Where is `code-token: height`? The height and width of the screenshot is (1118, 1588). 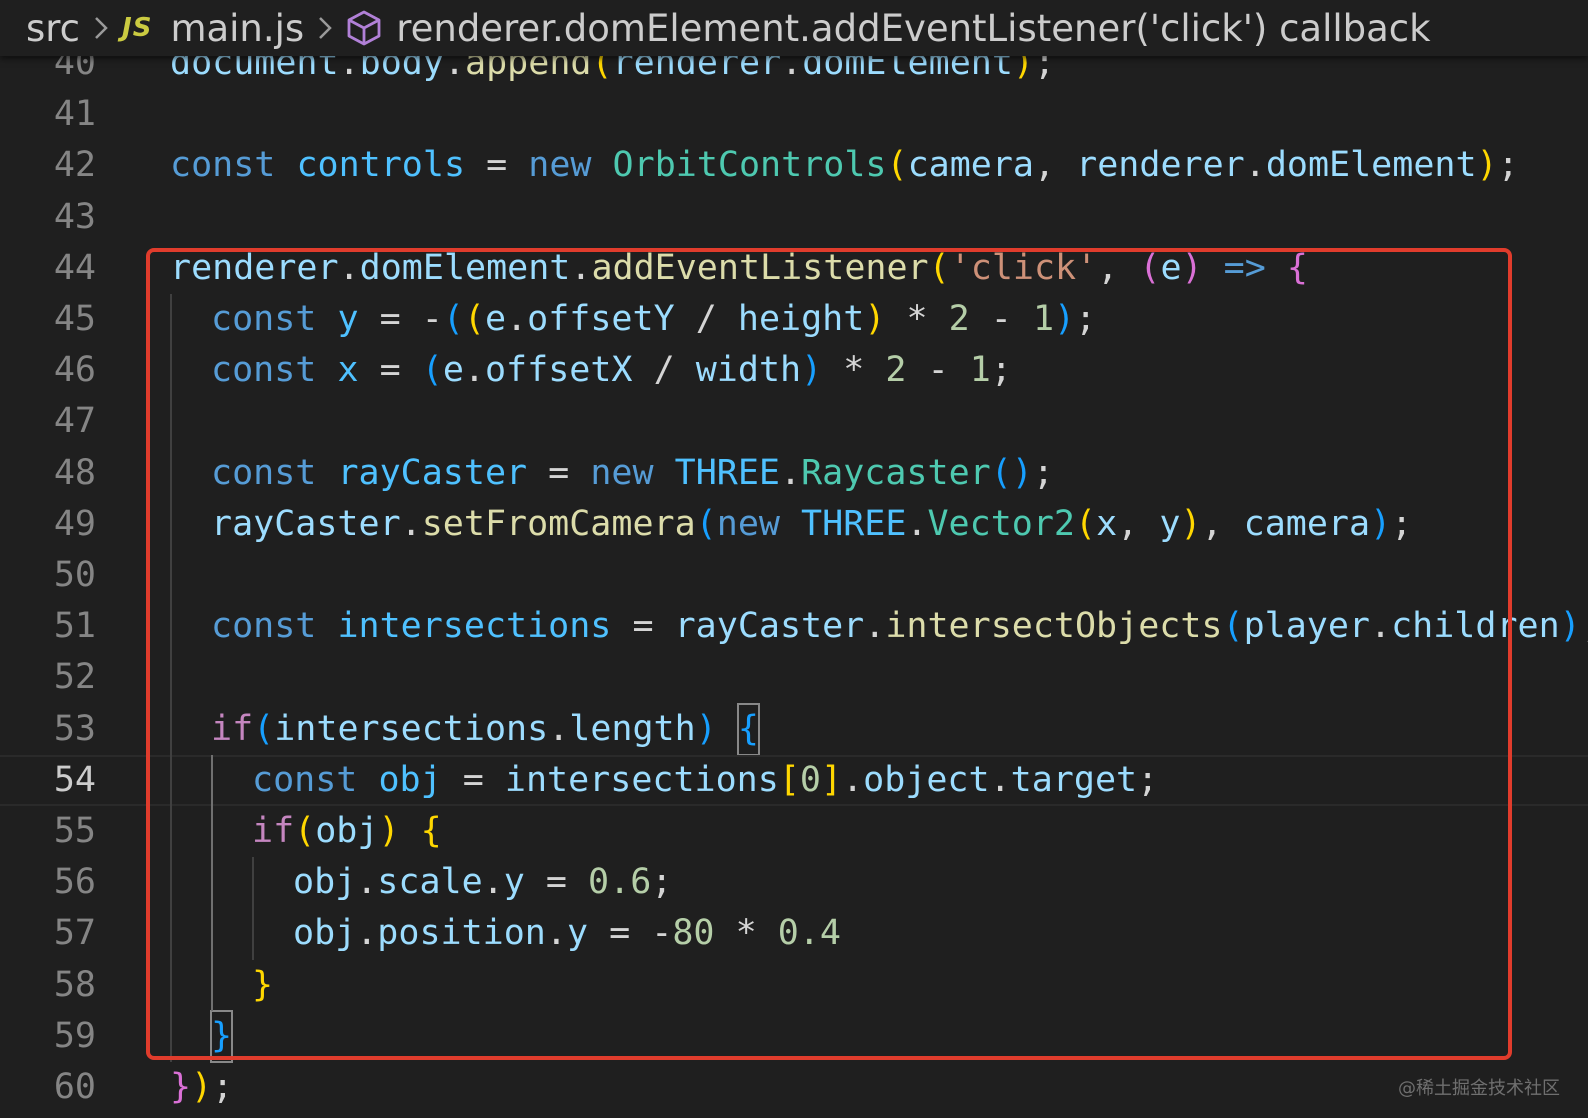
code-token: height is located at coordinates (801, 319).